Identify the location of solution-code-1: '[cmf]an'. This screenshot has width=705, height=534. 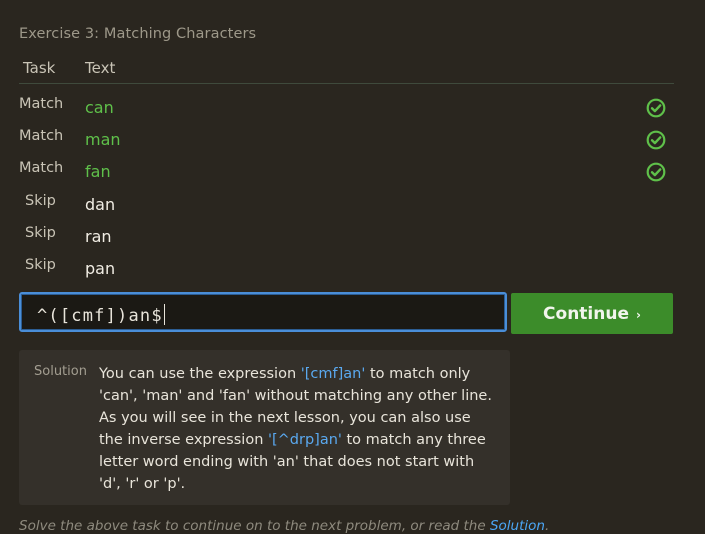
(333, 374).